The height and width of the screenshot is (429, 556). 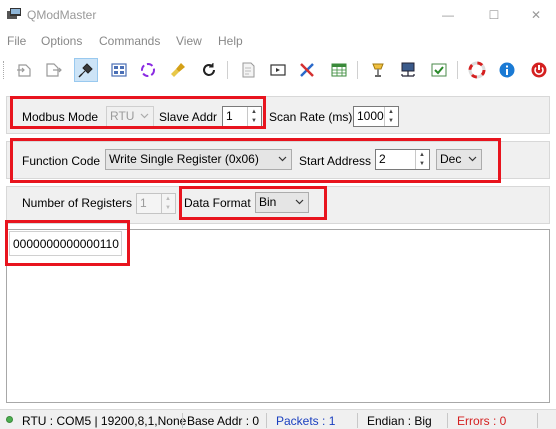 I want to click on checkbox-icon, so click(x=439, y=70).